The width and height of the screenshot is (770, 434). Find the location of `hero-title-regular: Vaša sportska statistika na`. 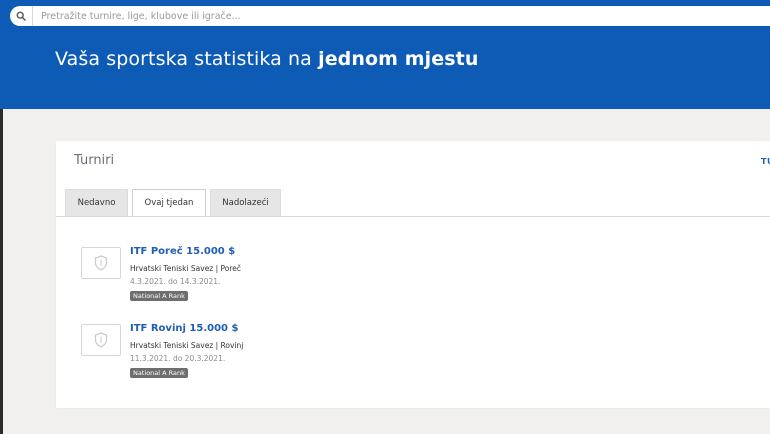

hero-title-regular: Vaša sportska statistika na is located at coordinates (187, 59).